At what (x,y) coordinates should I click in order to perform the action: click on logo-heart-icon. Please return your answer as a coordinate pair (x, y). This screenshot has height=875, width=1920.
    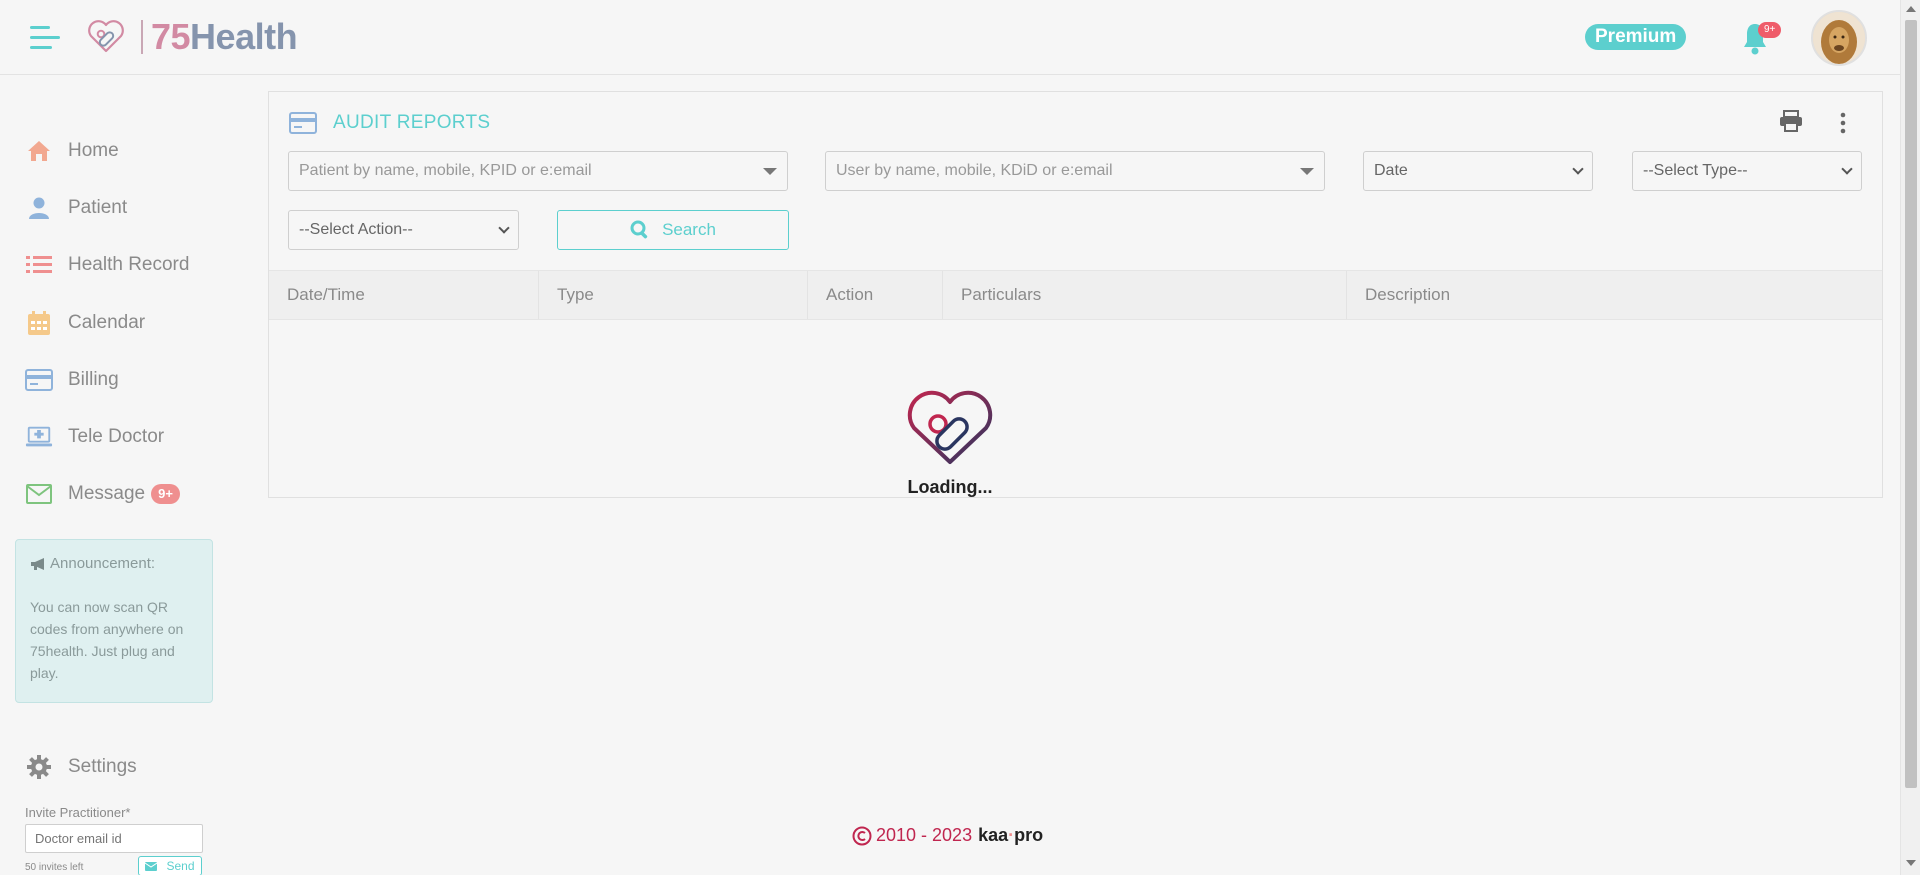
    Looking at the image, I should click on (106, 36).